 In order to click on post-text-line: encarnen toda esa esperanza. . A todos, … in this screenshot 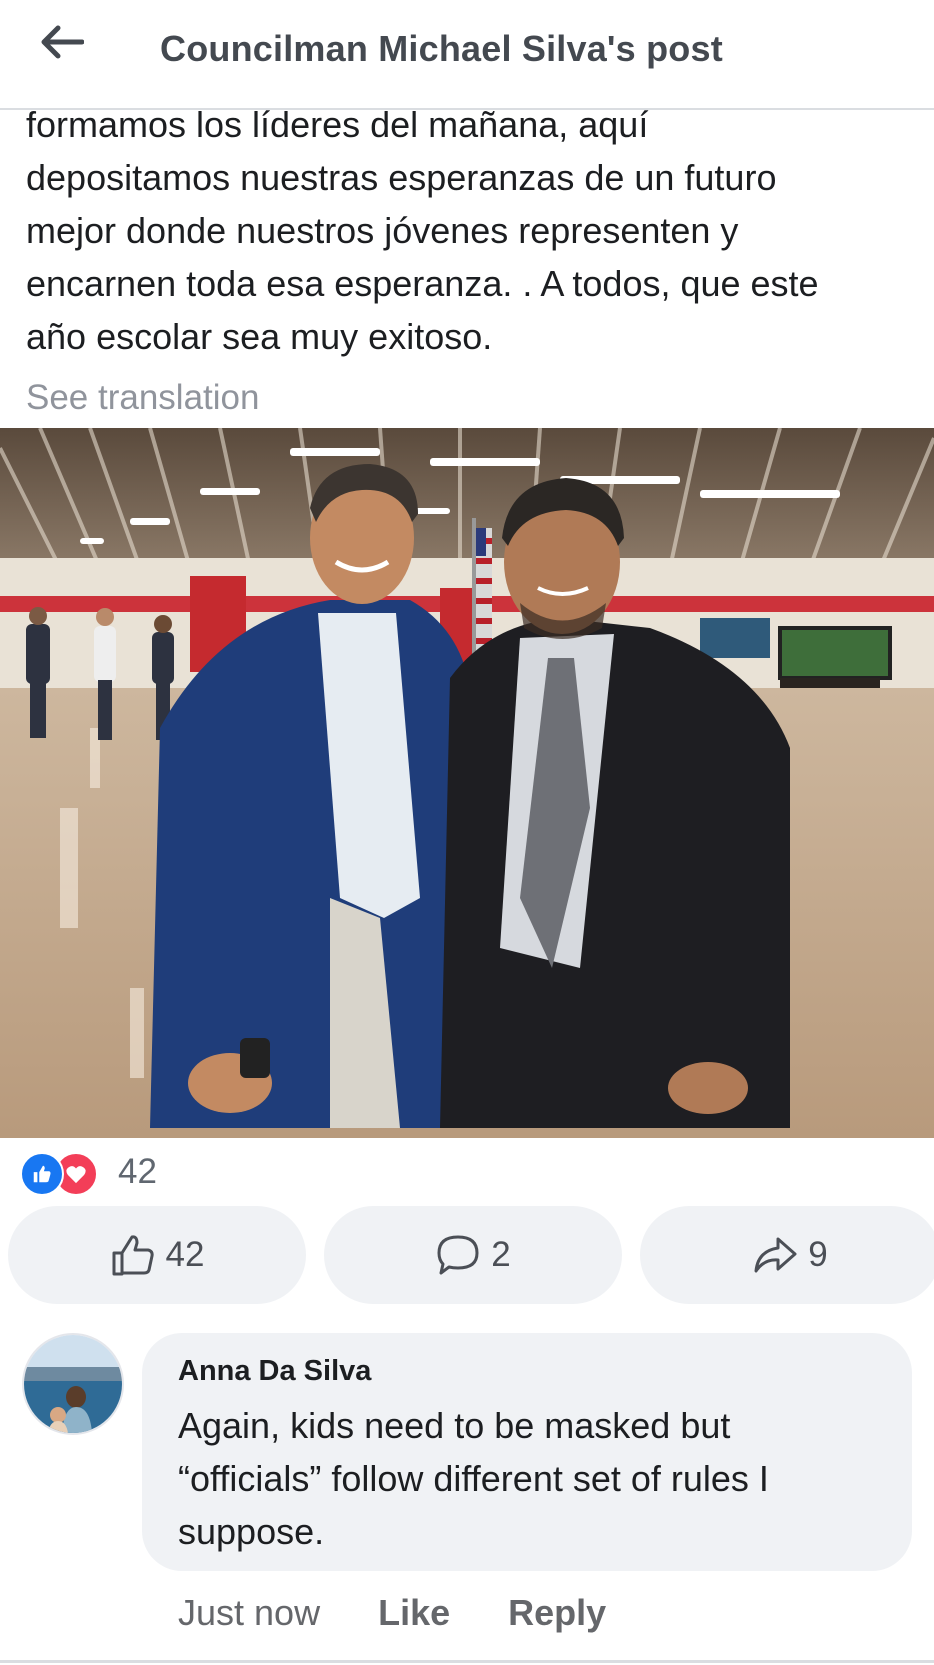, I will do `click(422, 283)`.